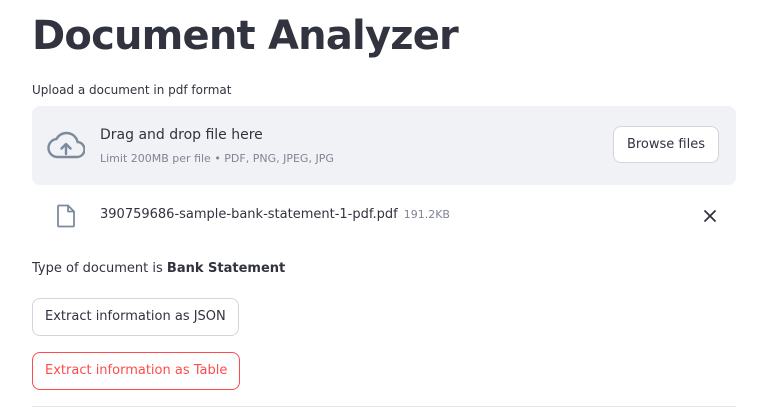 The image size is (766, 408). I want to click on document-type-prefix: Type of document is, so click(99, 268).